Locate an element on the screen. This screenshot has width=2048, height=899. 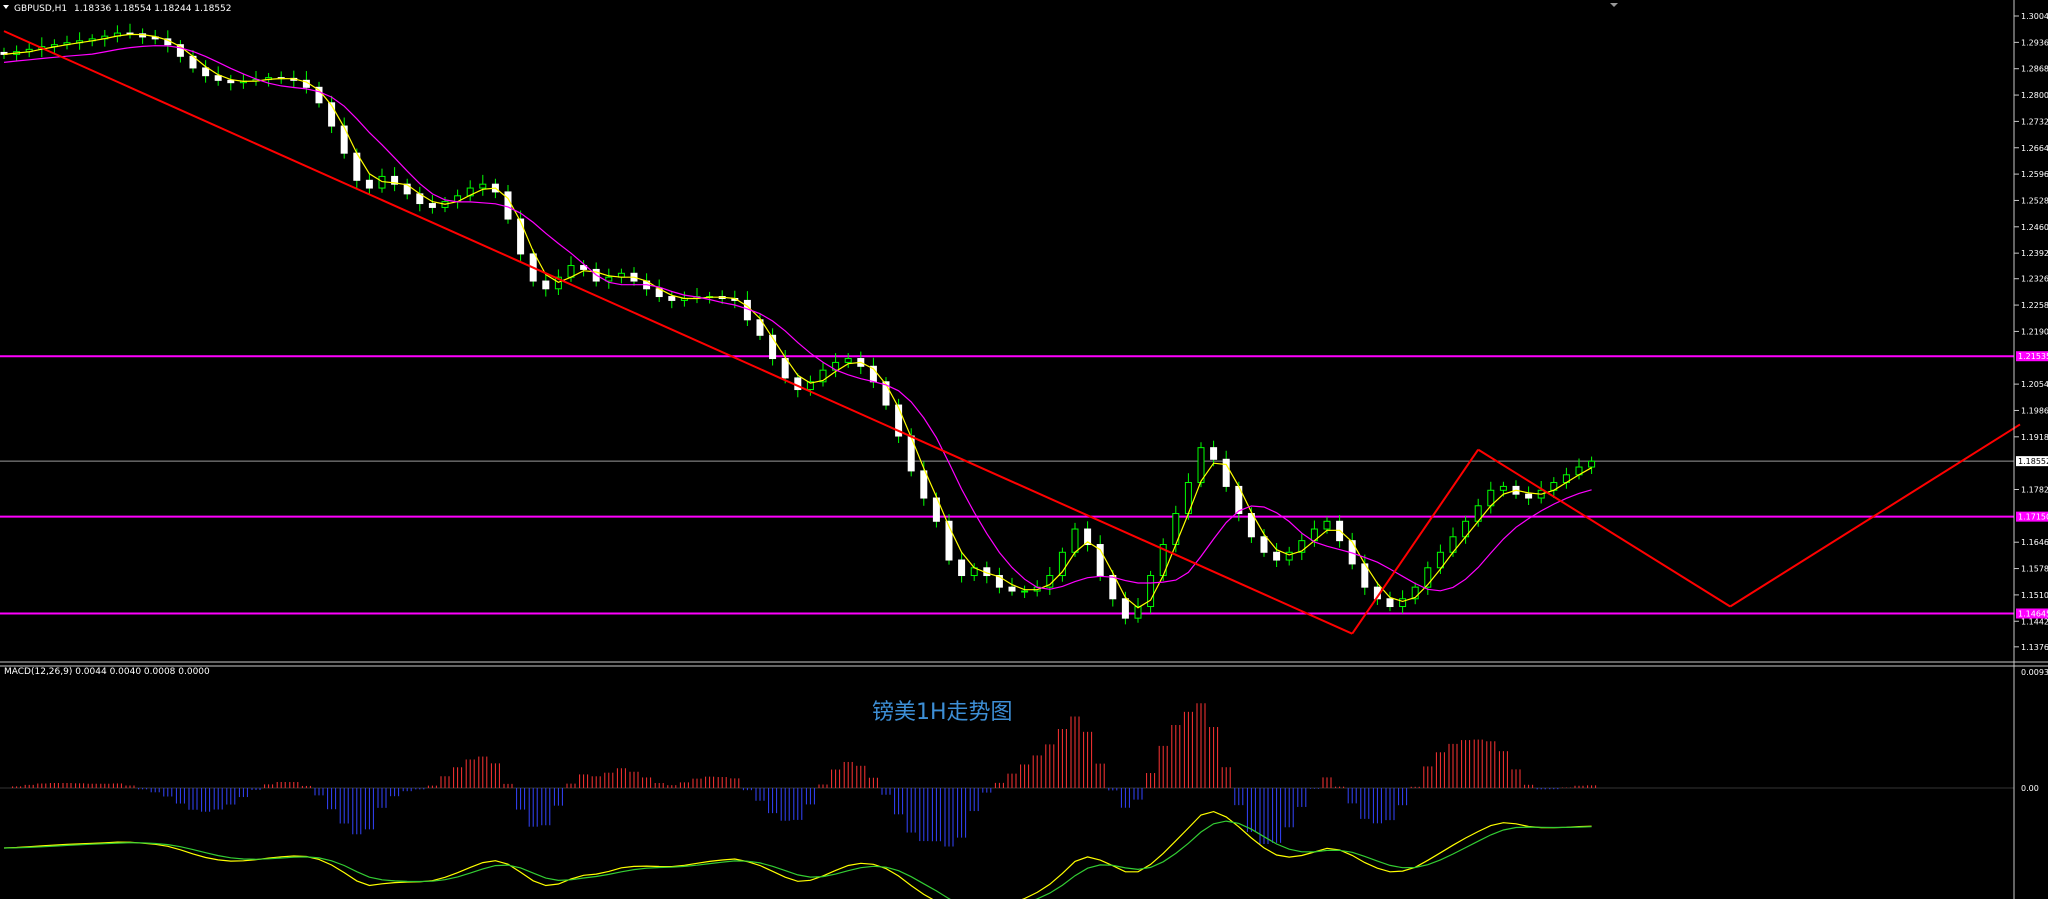
level-price-label: 1.21535 is located at coordinates (2033, 356).